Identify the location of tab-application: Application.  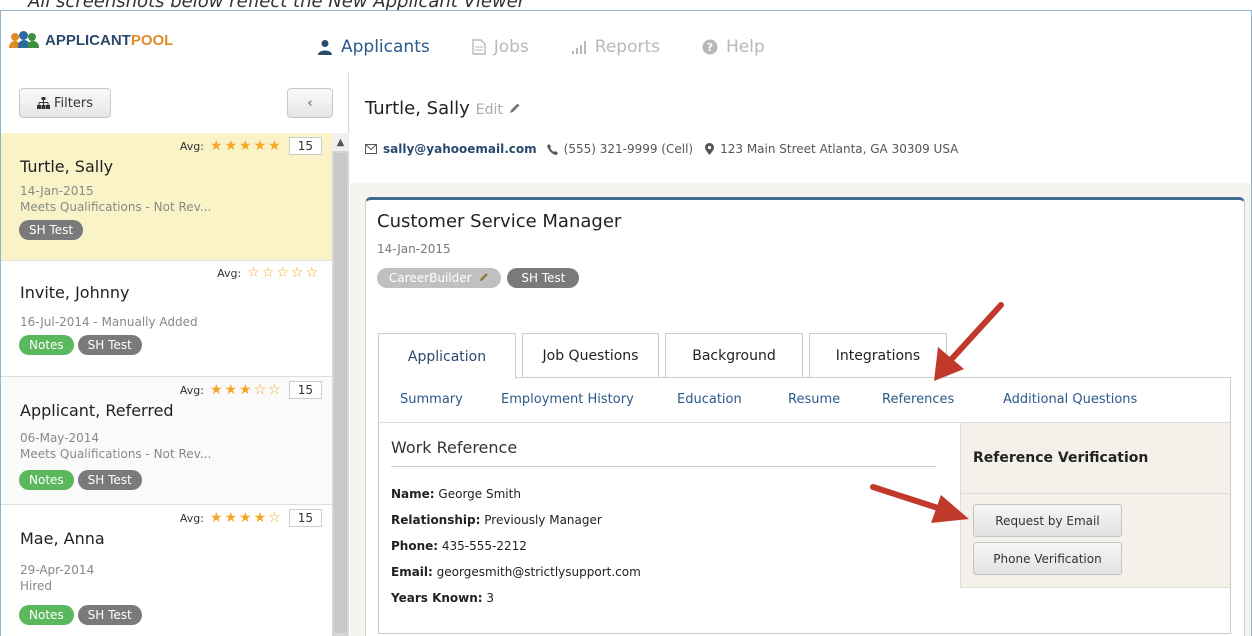
(447, 356).